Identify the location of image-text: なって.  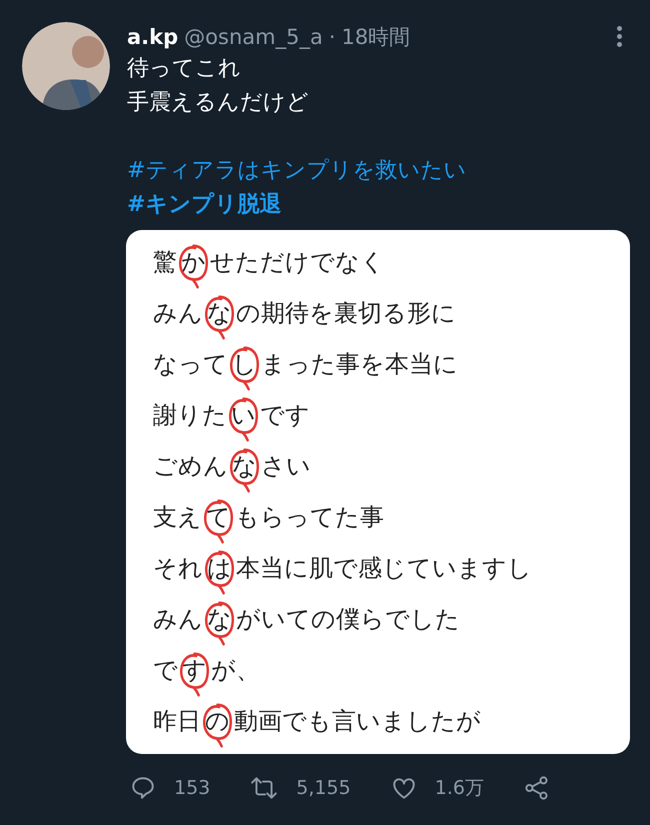
(190, 363).